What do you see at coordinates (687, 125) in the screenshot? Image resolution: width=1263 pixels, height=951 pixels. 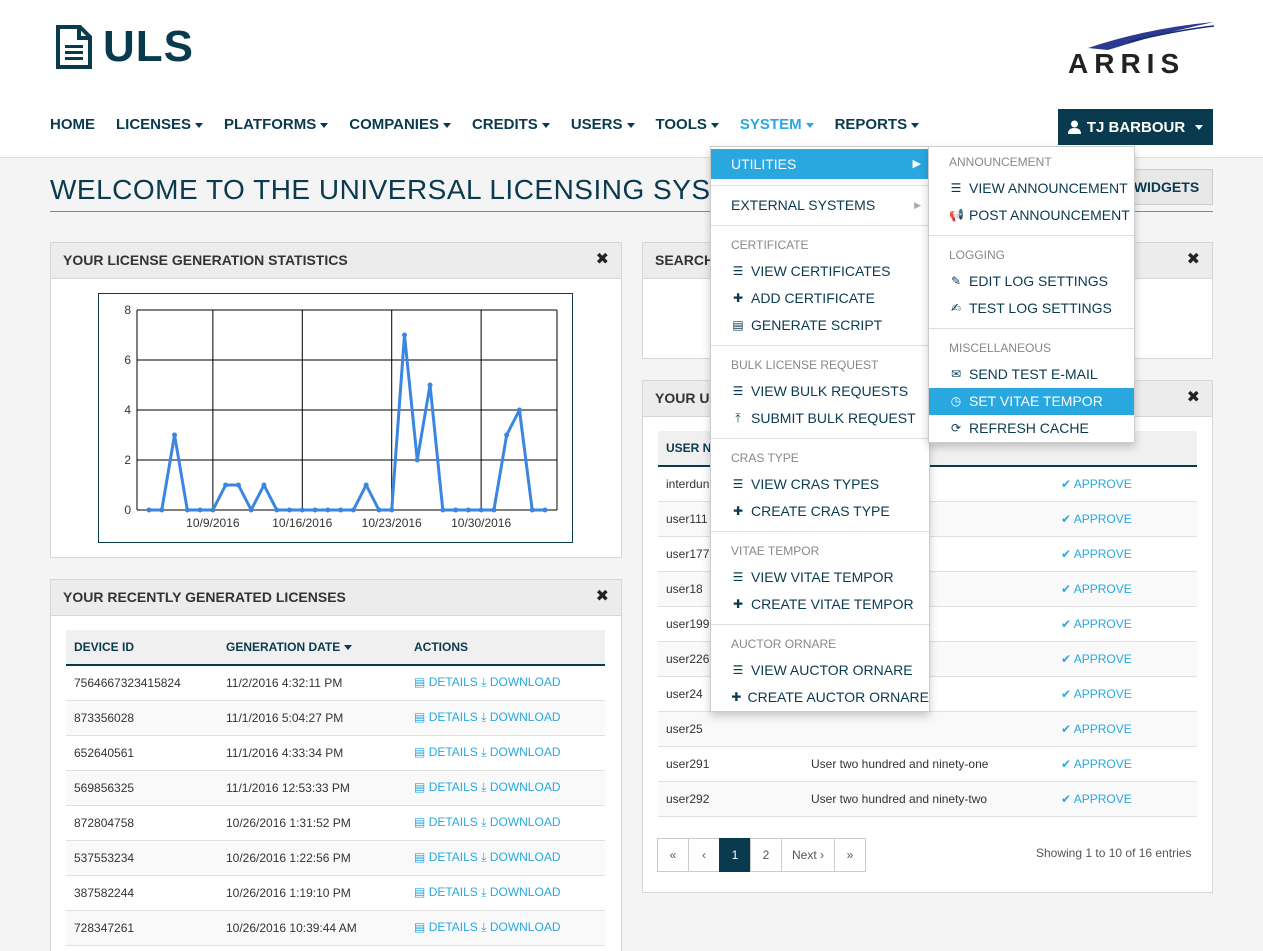 I see `nav-item-tools: TOOLS` at bounding box center [687, 125].